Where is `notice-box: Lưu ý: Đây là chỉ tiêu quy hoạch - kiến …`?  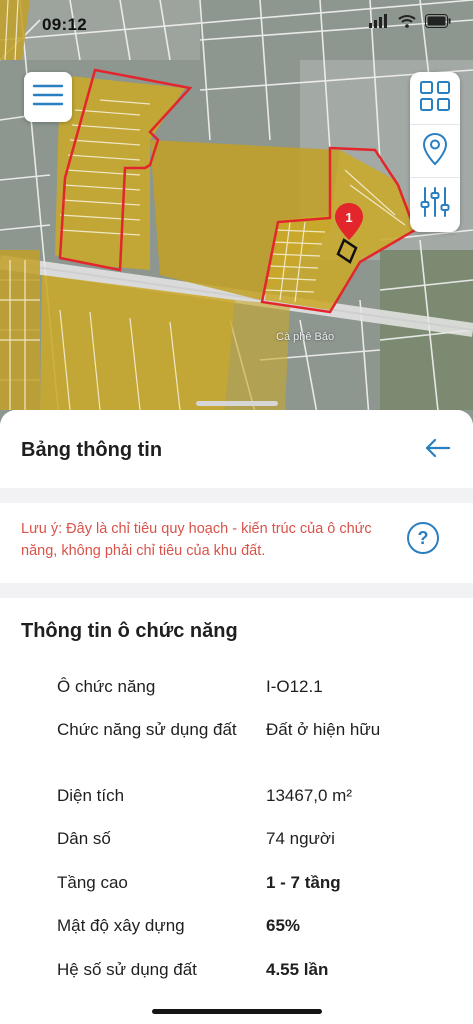 notice-box: Lưu ý: Đây là chỉ tiêu quy hoạch - kiến … is located at coordinates (236, 543).